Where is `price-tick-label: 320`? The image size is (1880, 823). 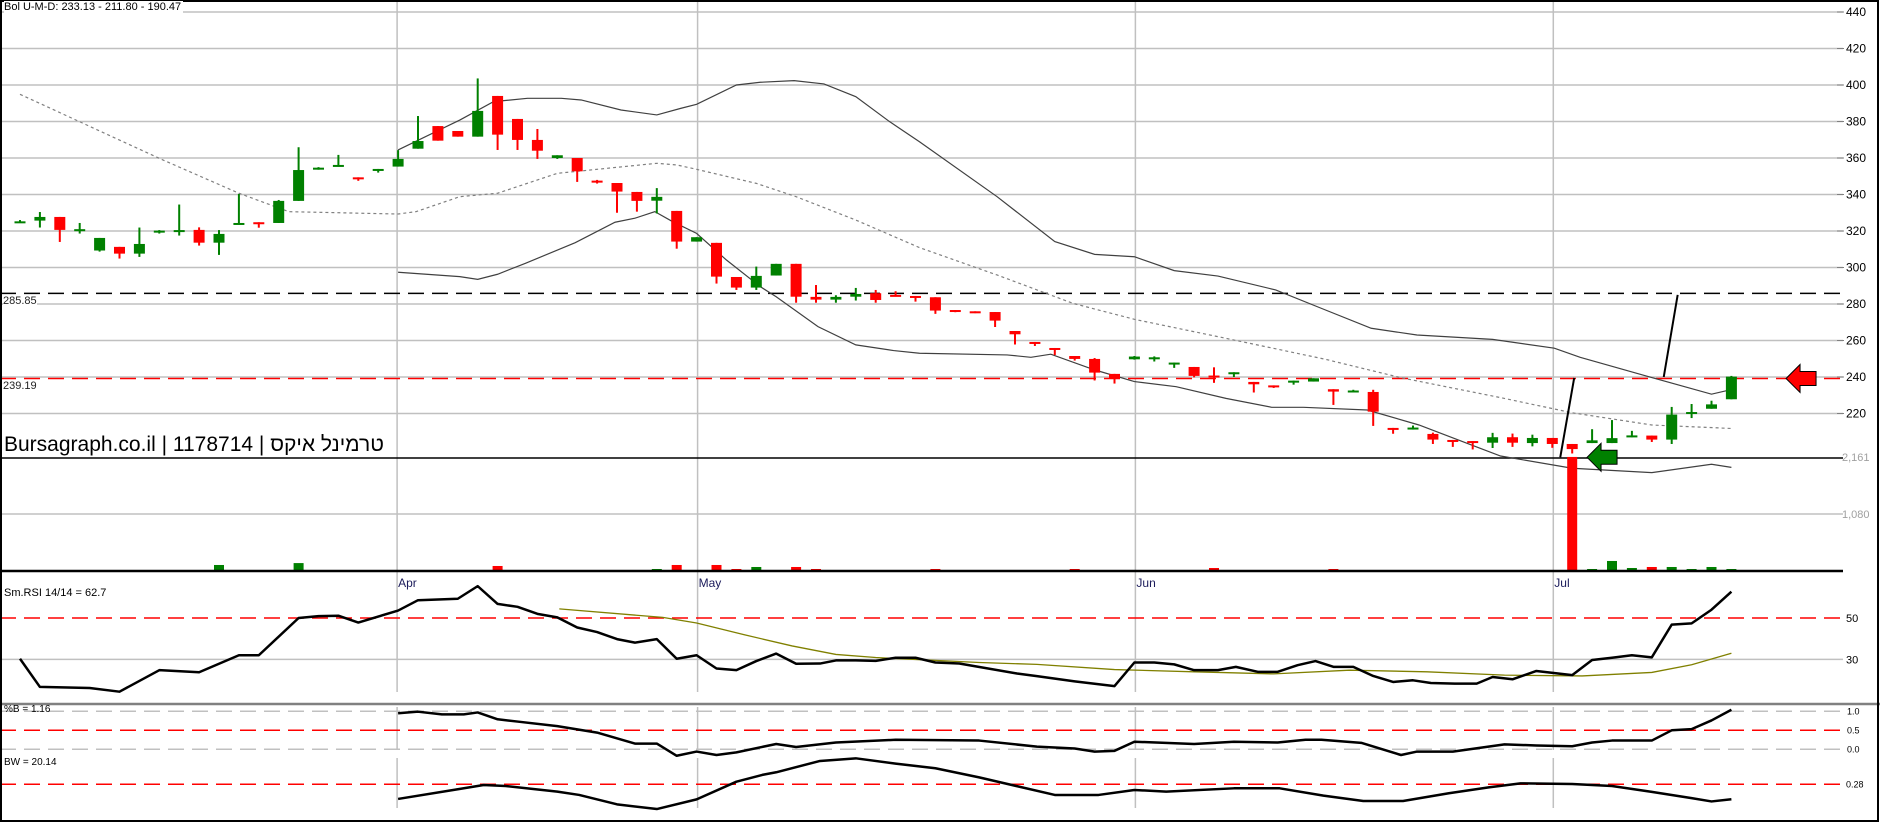
price-tick-label: 320 is located at coordinates (1856, 231).